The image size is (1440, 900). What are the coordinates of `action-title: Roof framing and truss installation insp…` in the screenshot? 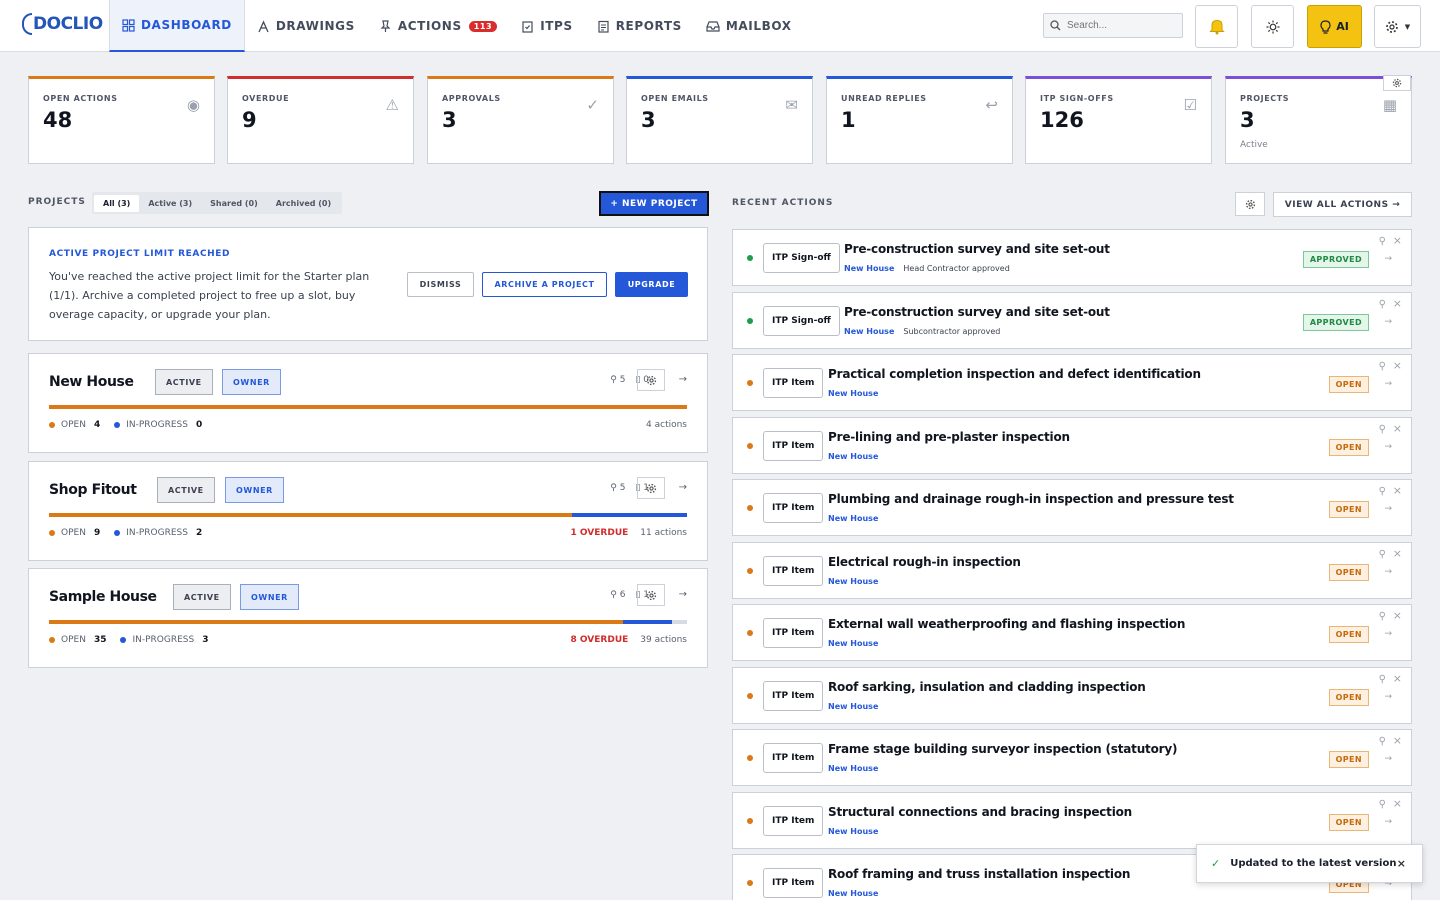 It's located at (979, 874).